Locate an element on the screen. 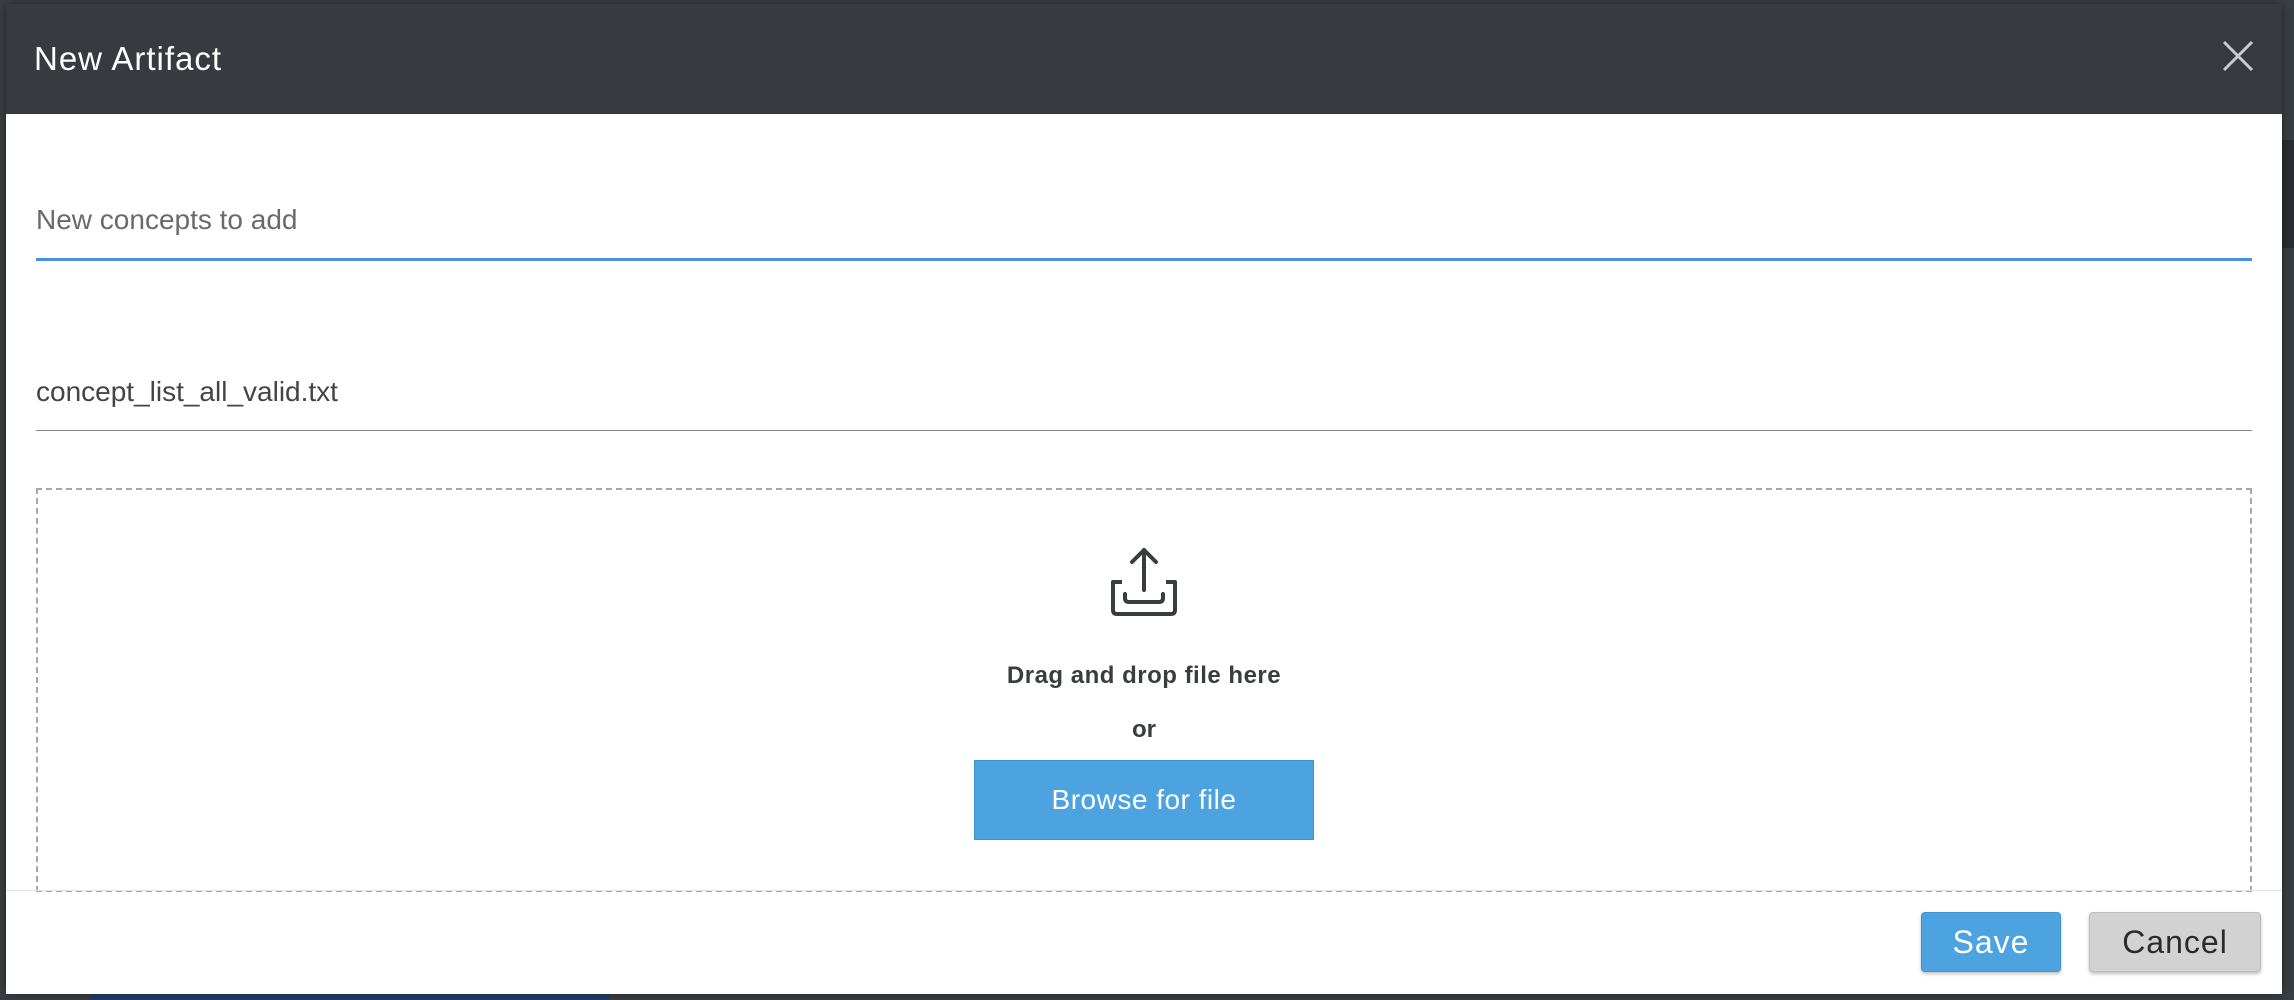 The width and height of the screenshot is (2294, 1000). save-button: Save is located at coordinates (1991, 942).